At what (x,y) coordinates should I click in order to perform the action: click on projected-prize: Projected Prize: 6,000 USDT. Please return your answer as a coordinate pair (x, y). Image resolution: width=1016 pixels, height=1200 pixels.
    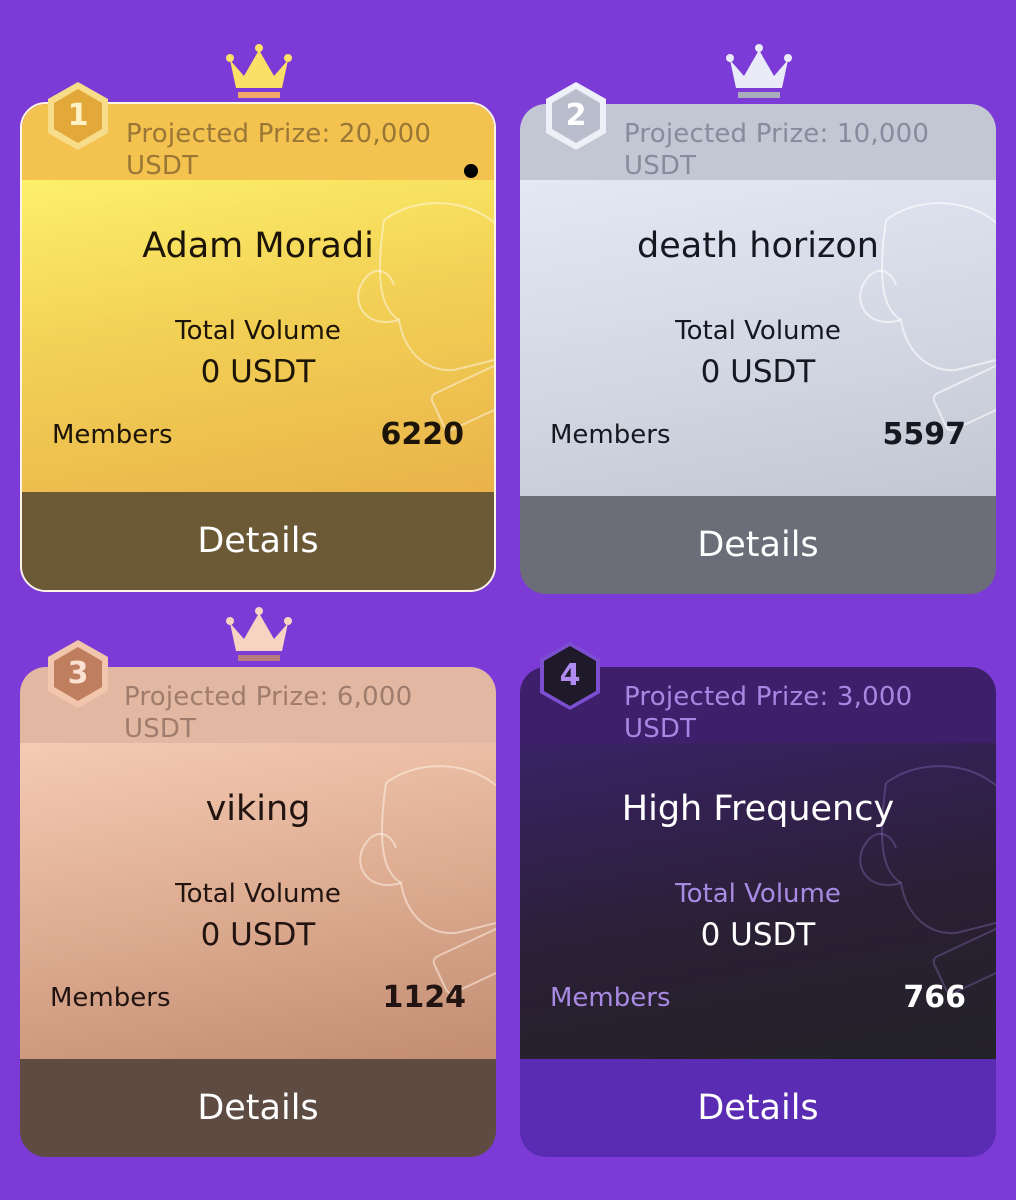
    Looking at the image, I should click on (284, 713).